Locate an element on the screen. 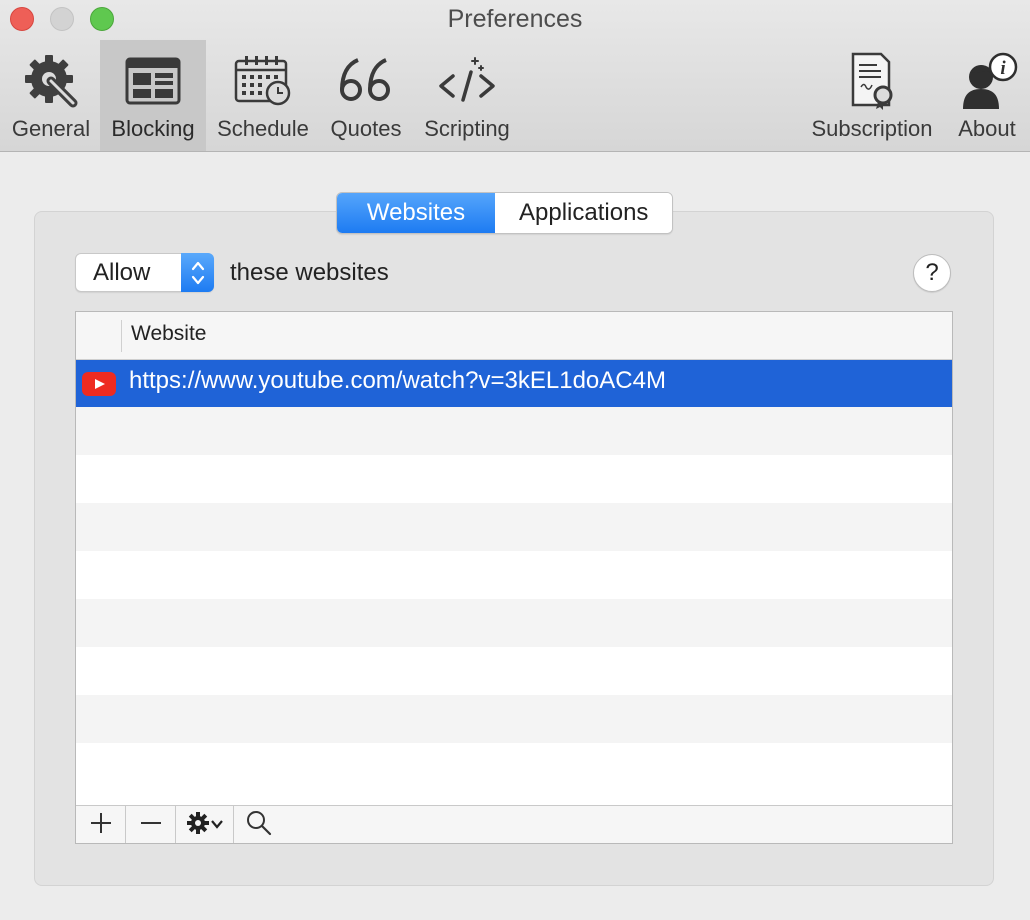 This screenshot has width=1030, height=920. search-button is located at coordinates (259, 824).